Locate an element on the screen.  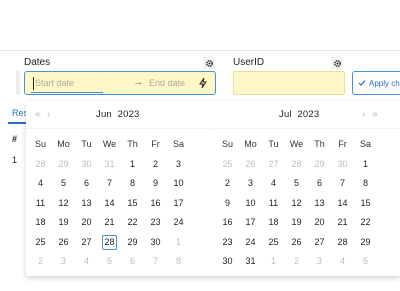
next-month-icon: › is located at coordinates (363, 114).